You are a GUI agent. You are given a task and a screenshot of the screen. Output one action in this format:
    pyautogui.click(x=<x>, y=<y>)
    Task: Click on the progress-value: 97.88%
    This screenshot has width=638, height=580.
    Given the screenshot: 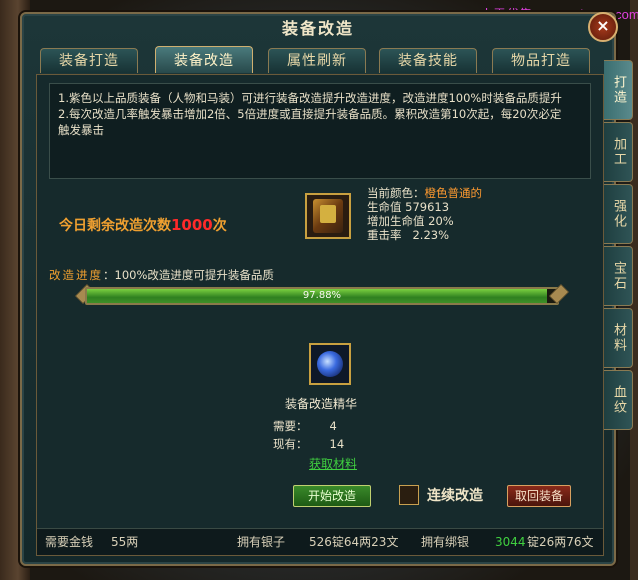 What is the action you would take?
    pyautogui.click(x=322, y=295)
    